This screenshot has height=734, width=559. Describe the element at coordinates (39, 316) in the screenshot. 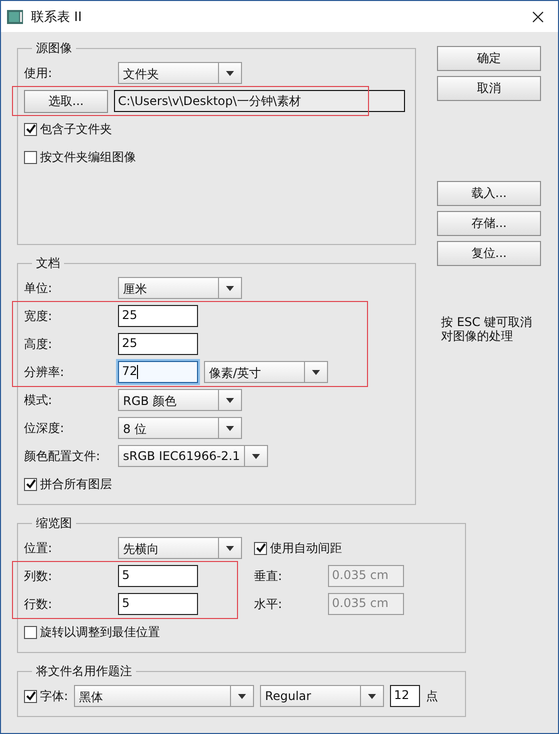

I see `field-label: 宽度:` at that location.